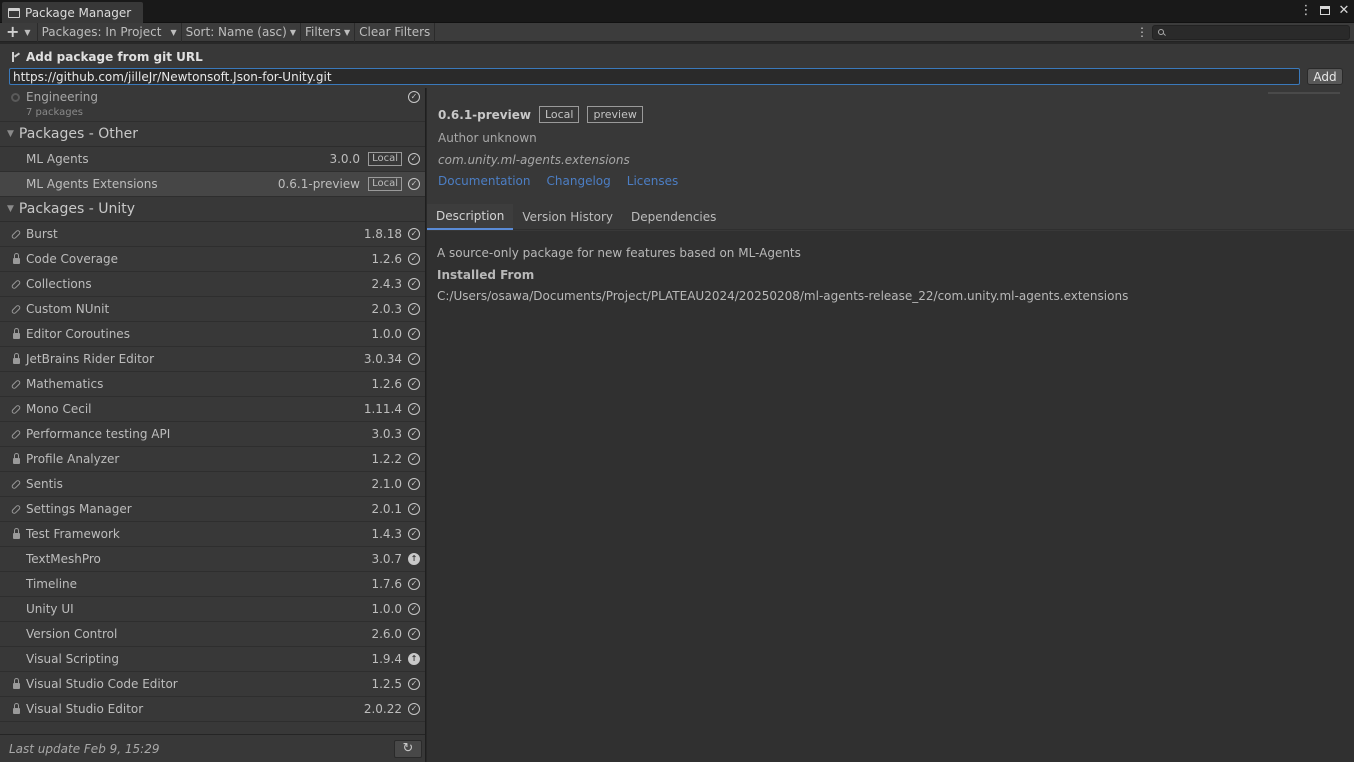  What do you see at coordinates (212, 334) in the screenshot?
I see `package-row: Editor Coroutines 1.0.0 ✓` at bounding box center [212, 334].